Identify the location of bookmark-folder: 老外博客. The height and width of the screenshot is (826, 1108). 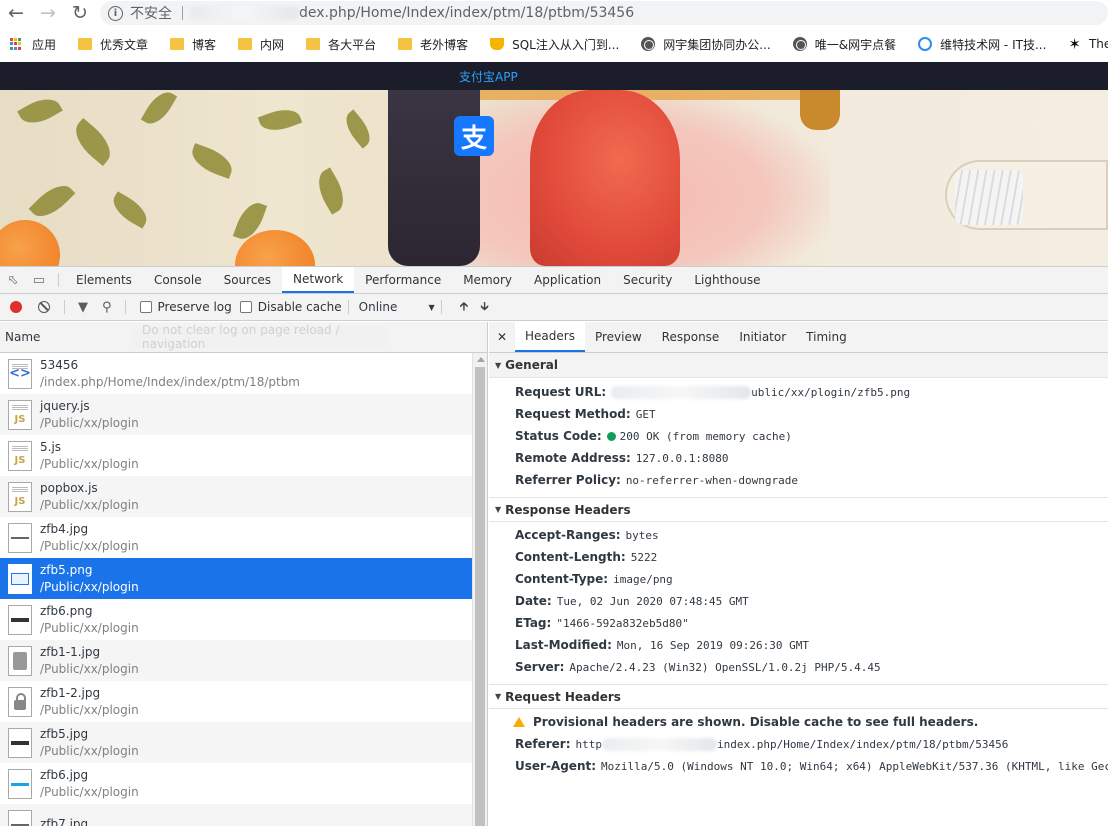
(433, 44).